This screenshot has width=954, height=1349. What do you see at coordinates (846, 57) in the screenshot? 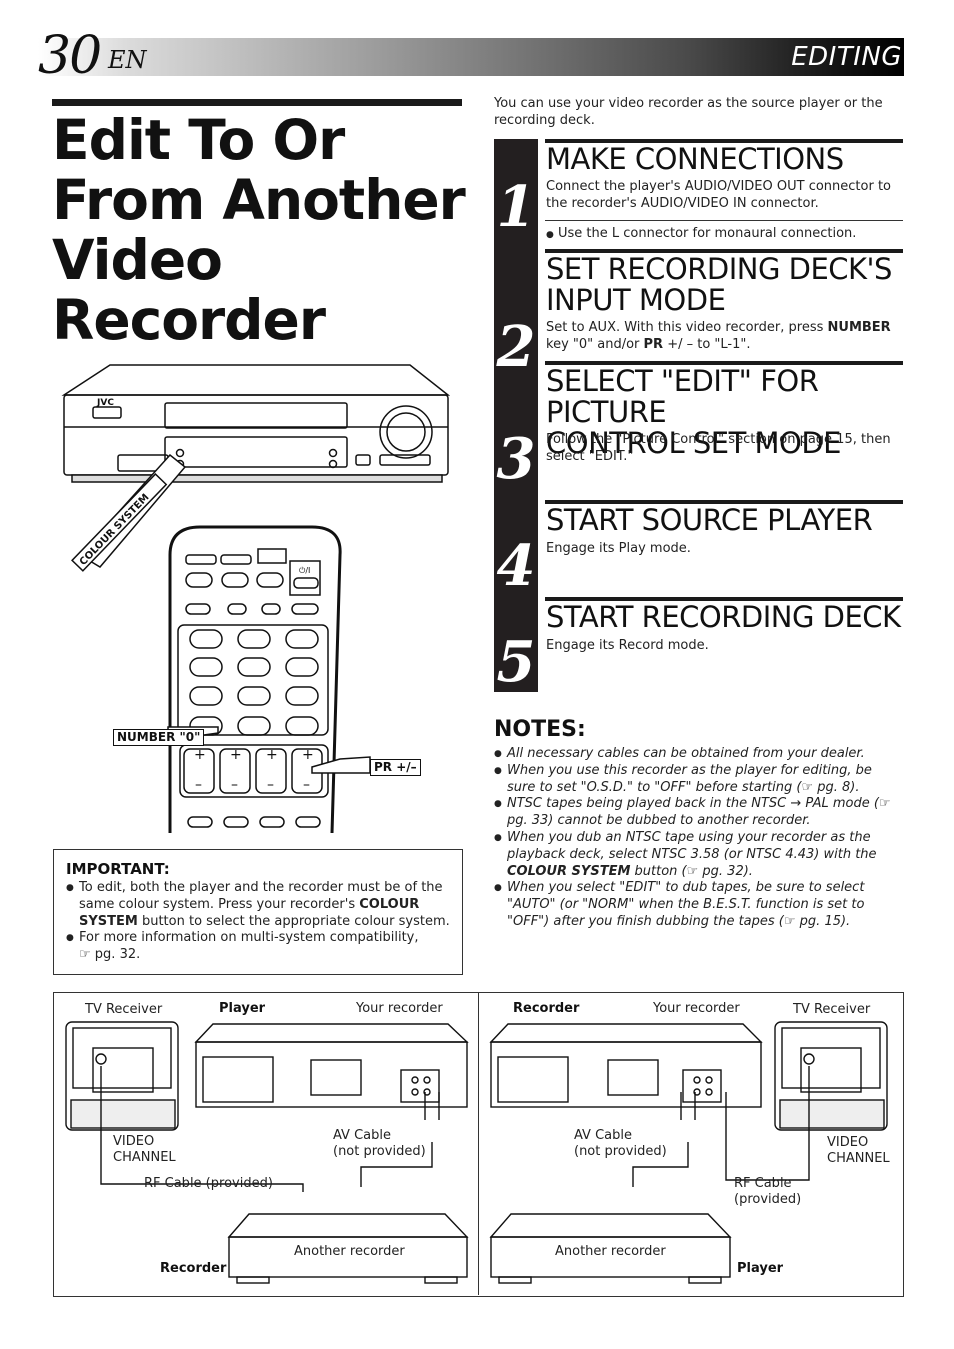
I see `section-label: EDITING` at bounding box center [846, 57].